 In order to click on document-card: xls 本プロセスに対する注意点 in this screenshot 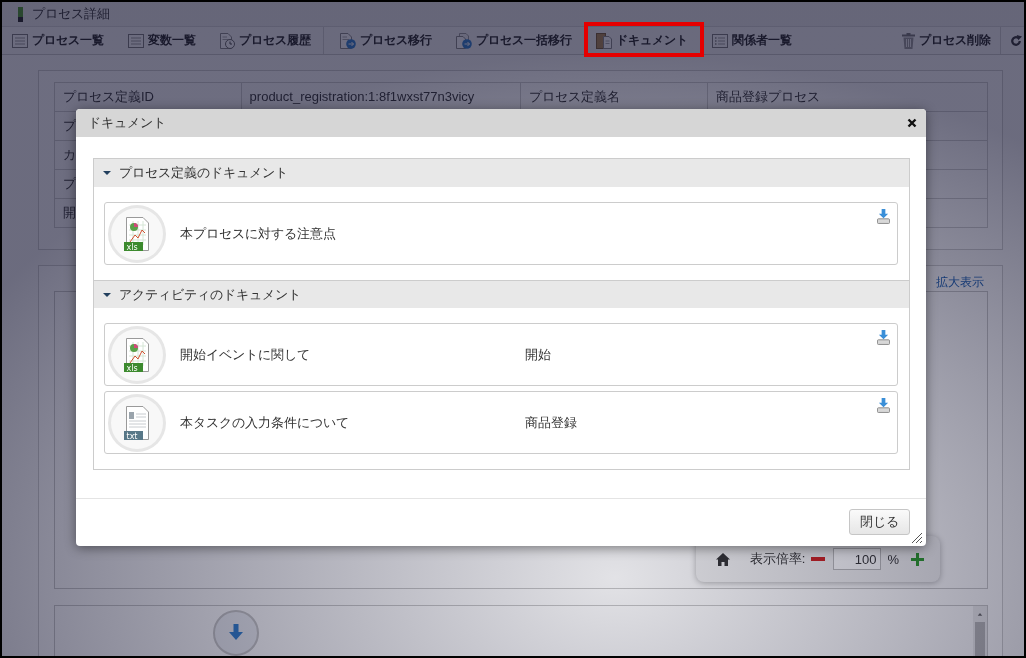, I will do `click(501, 233)`.